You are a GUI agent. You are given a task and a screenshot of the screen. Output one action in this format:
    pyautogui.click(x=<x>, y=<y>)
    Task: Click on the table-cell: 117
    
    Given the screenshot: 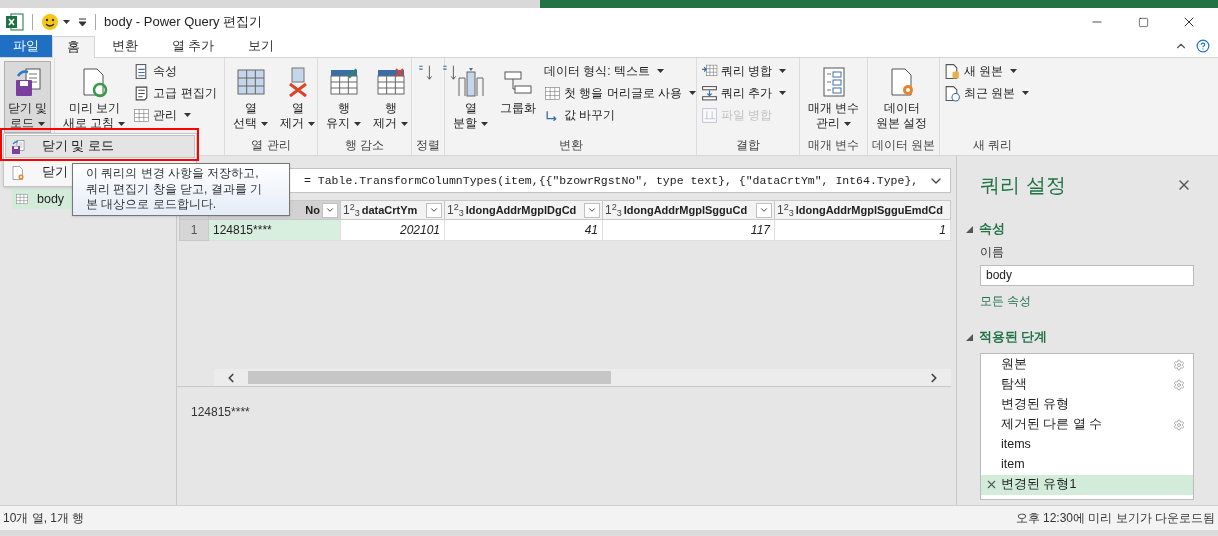 What is the action you would take?
    pyautogui.click(x=689, y=230)
    